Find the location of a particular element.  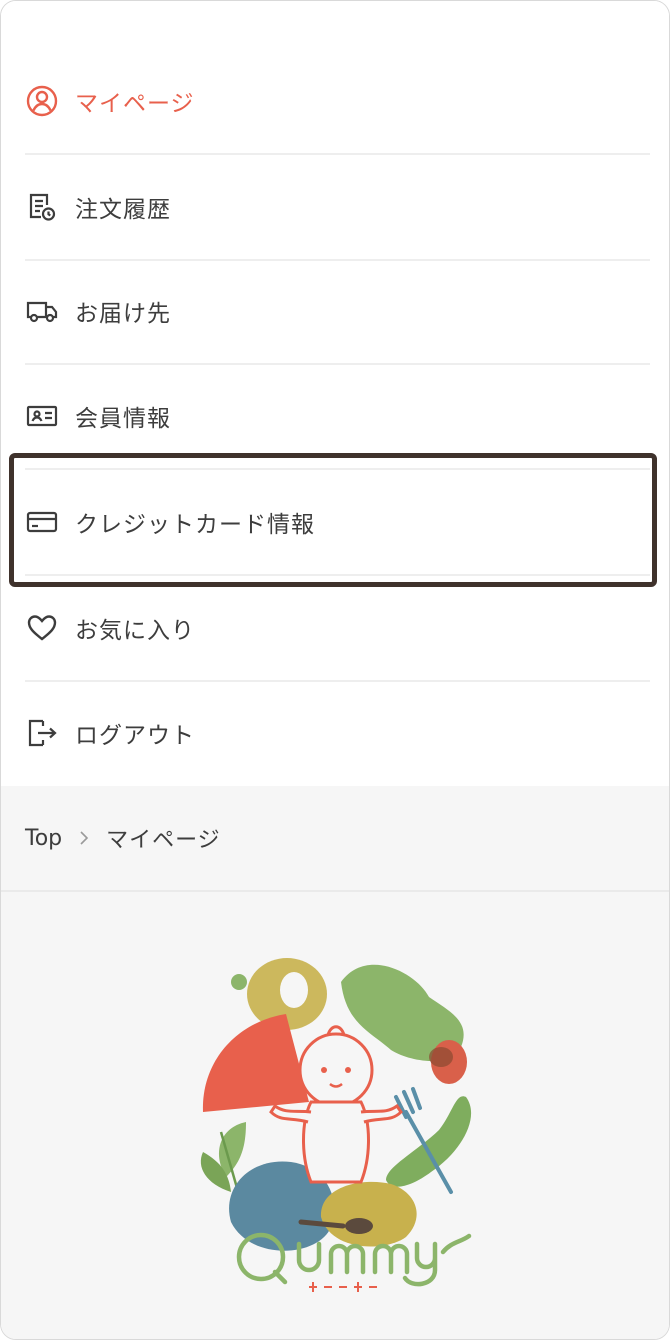

menu-item-label: クレジットカード情報 is located at coordinates (195, 525).